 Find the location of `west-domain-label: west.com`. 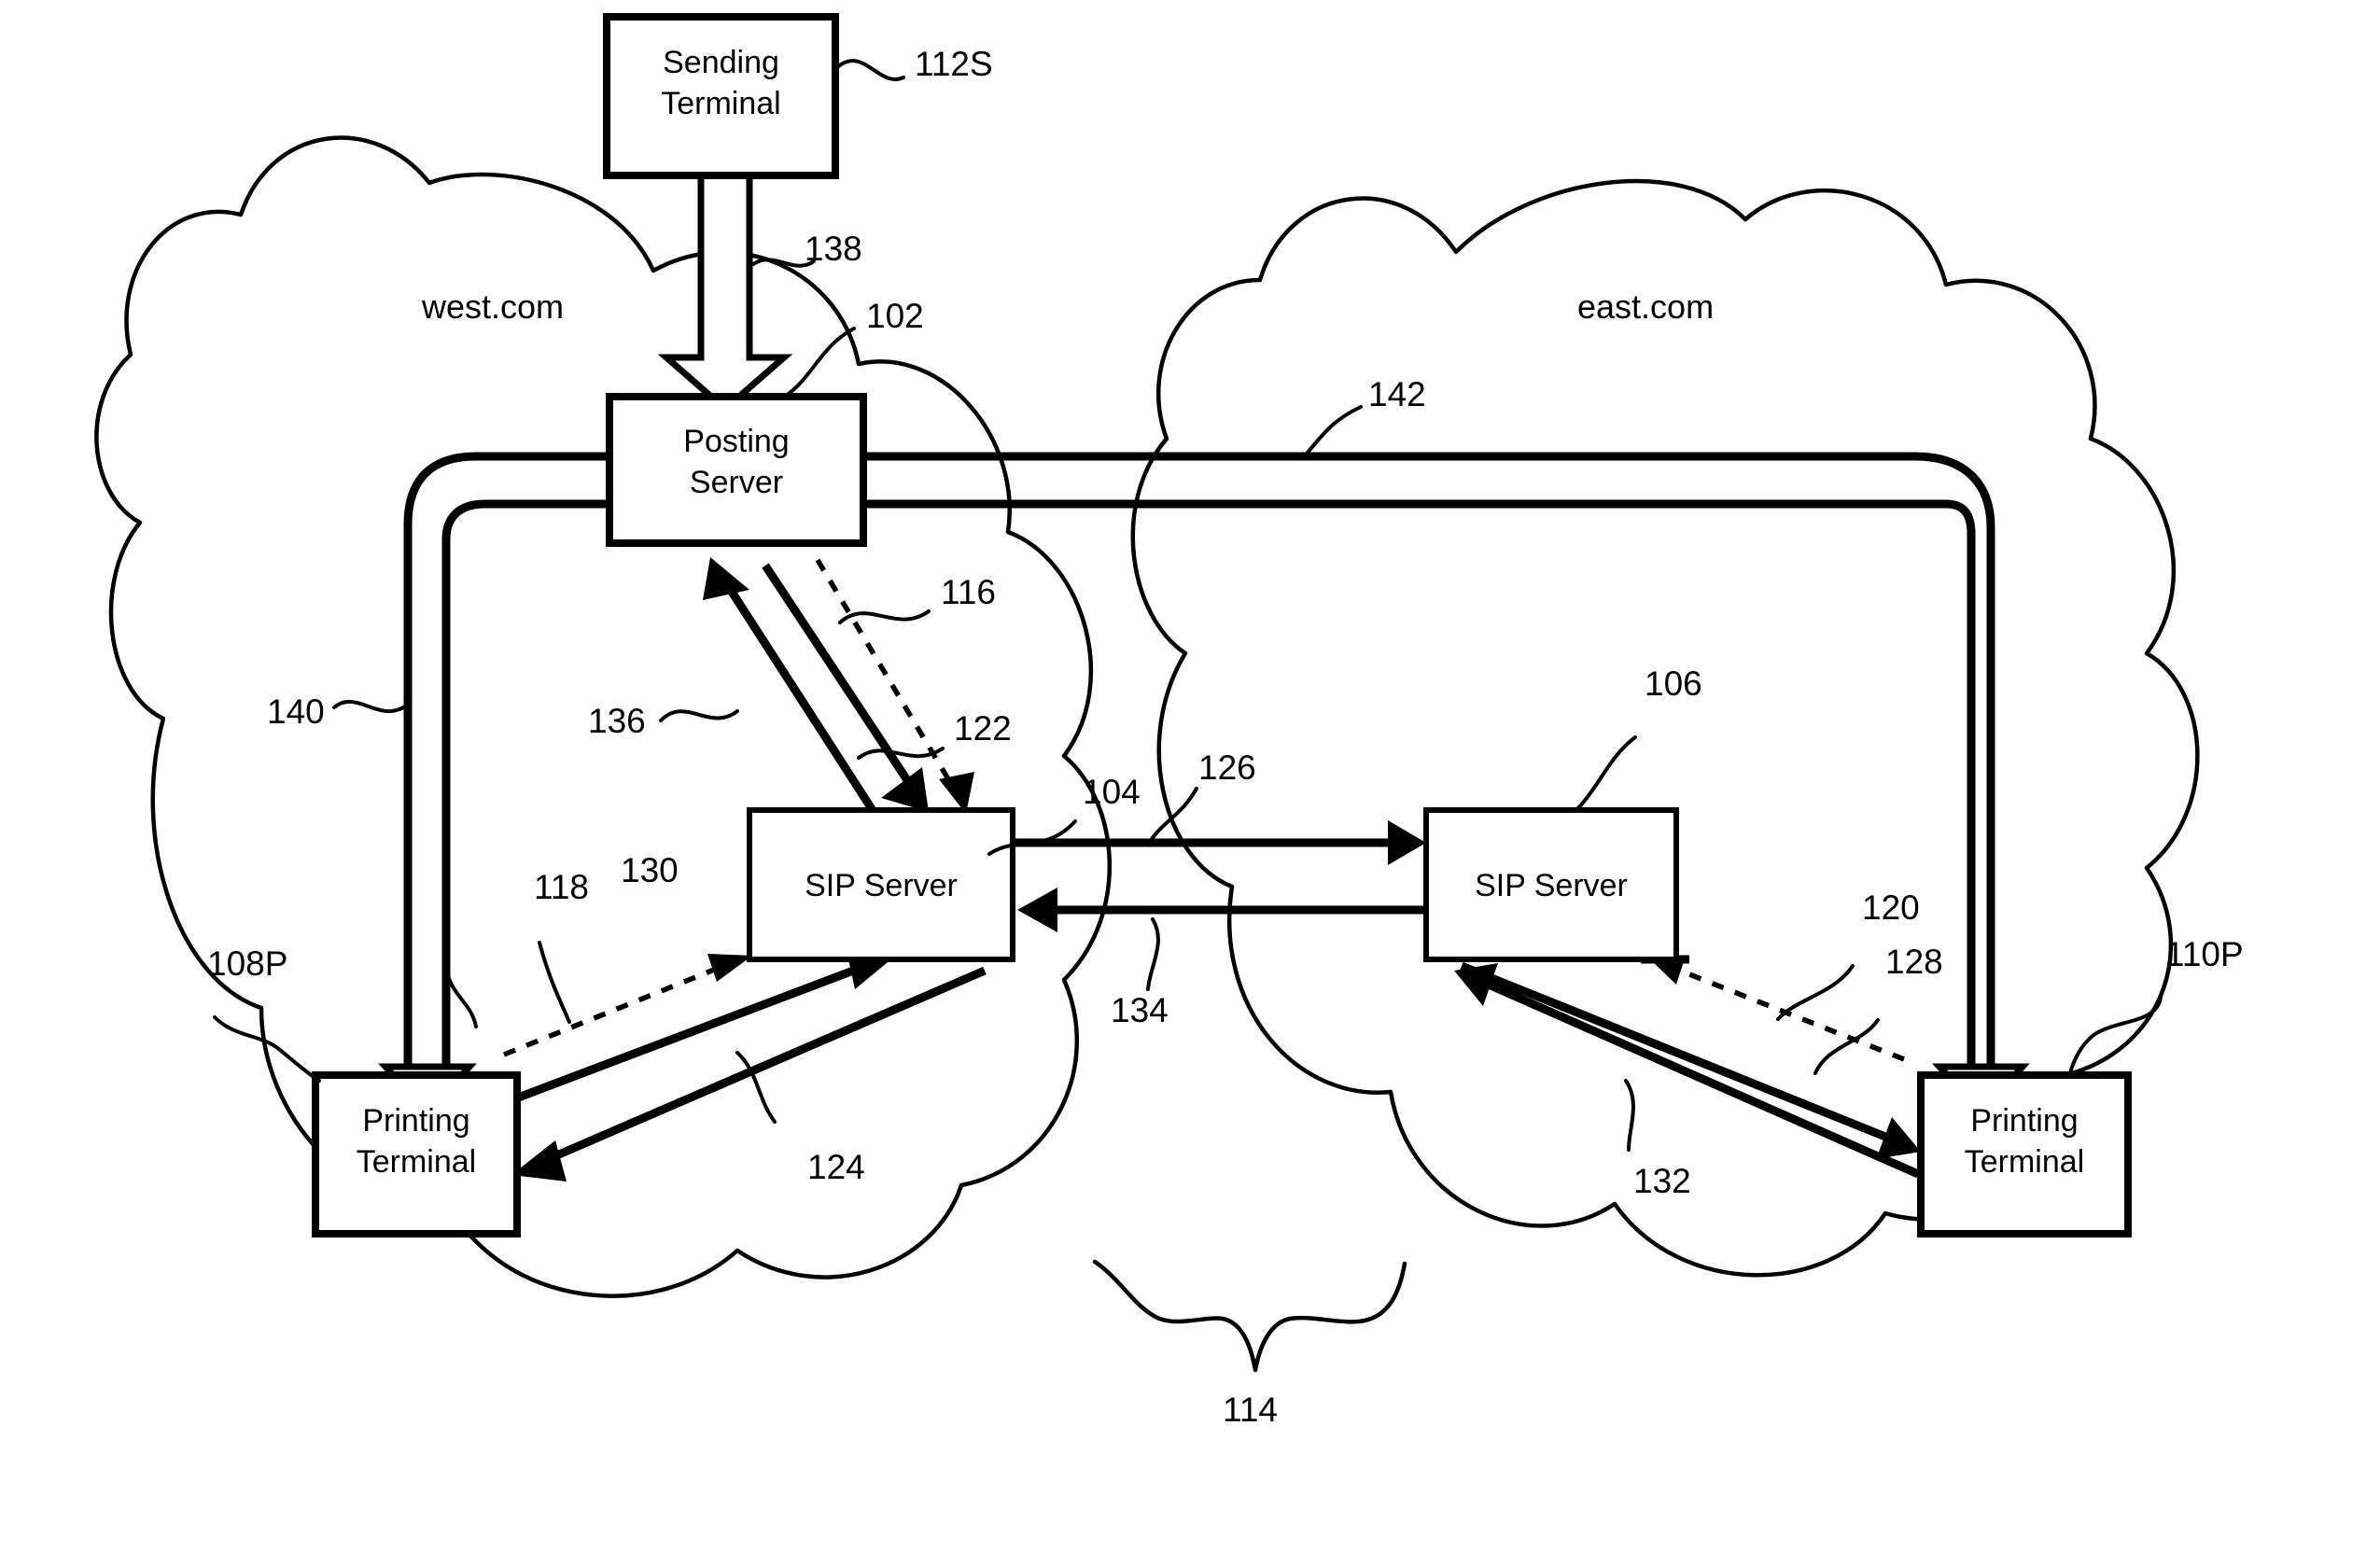

west-domain-label: west.com is located at coordinates (493, 306).